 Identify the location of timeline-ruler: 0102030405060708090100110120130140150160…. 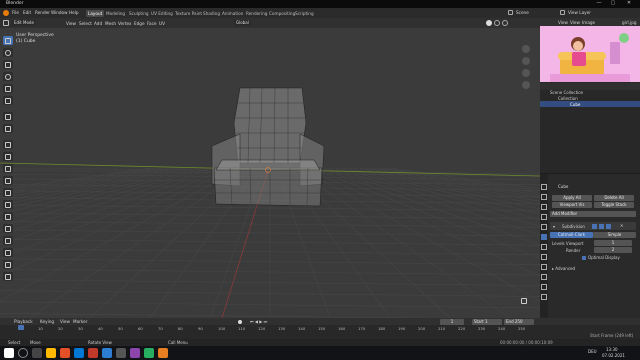
(270, 332).